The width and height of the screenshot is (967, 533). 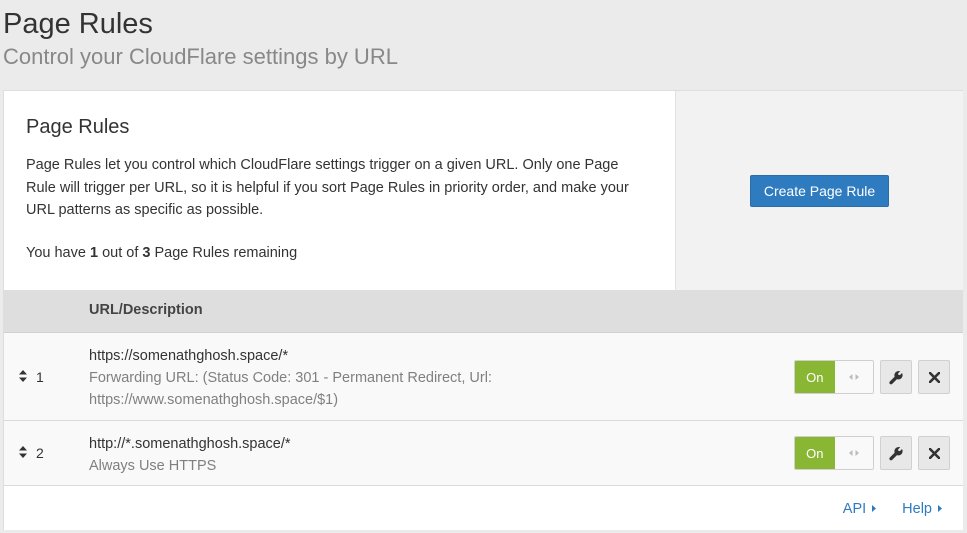 What do you see at coordinates (40, 453) in the screenshot?
I see `priority-number: 2` at bounding box center [40, 453].